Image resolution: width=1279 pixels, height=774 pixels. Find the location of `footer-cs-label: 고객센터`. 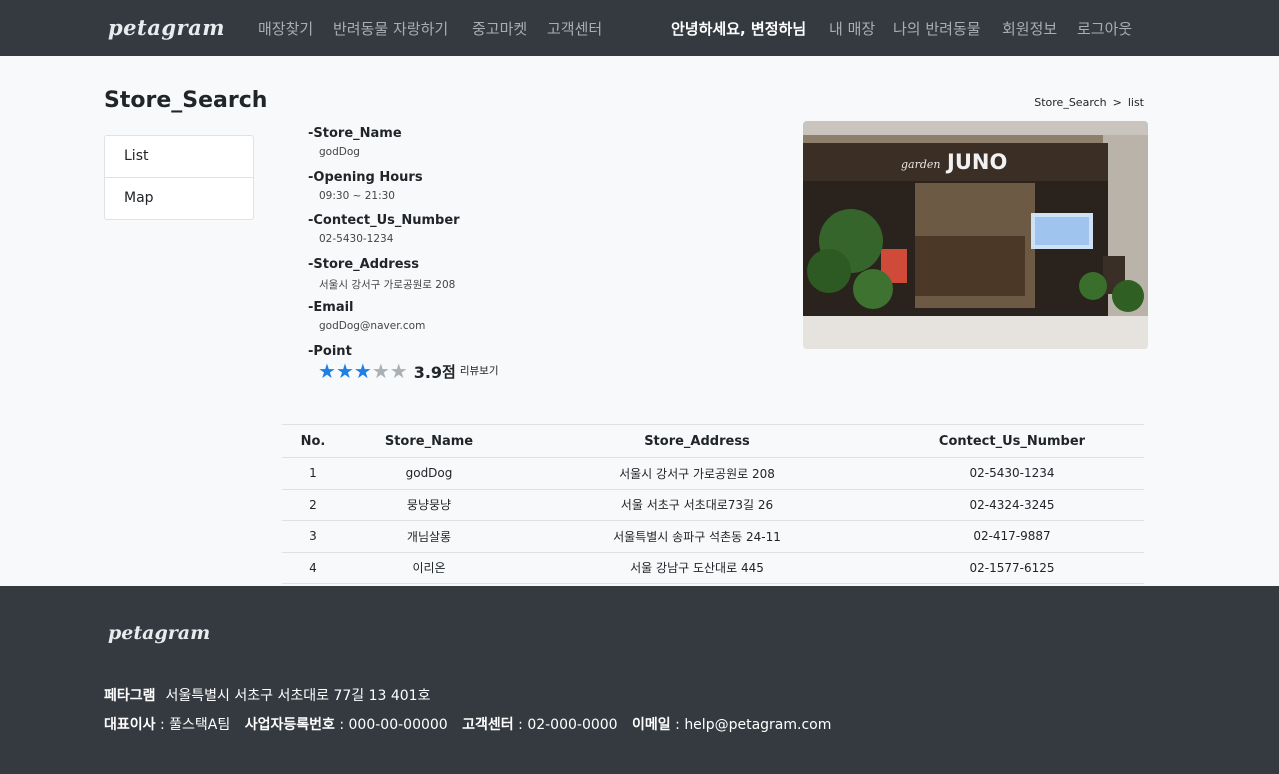

footer-cs-label: 고객센터 is located at coordinates (488, 725).